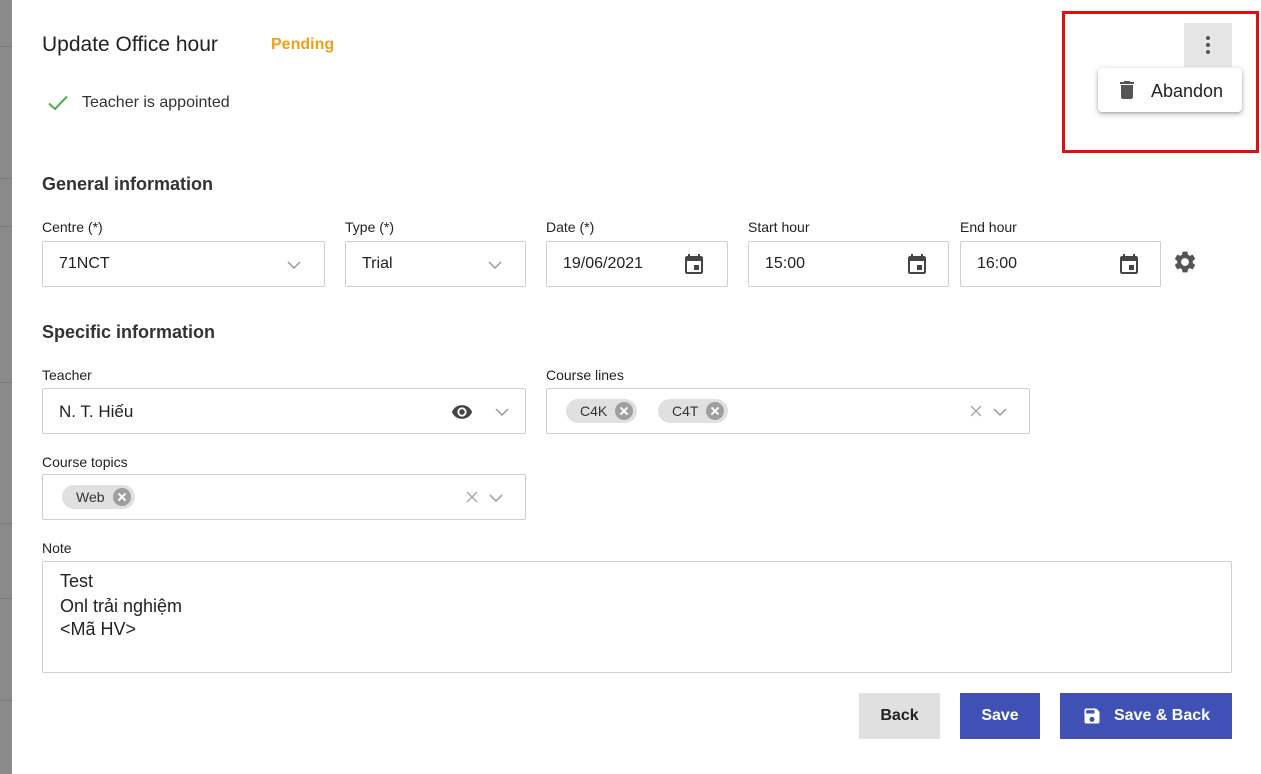 The height and width of the screenshot is (774, 1261). What do you see at coordinates (570, 227) in the screenshot?
I see `date-label: Date (*)` at bounding box center [570, 227].